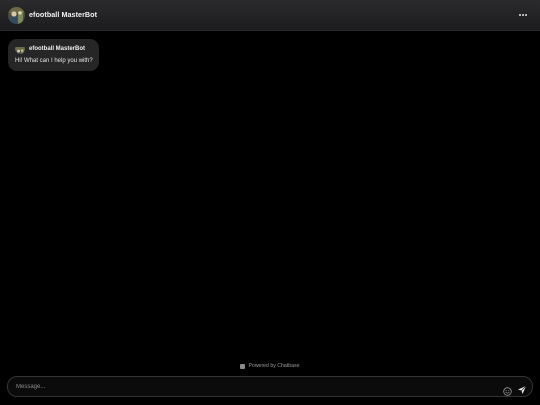 The width and height of the screenshot is (540, 405). What do you see at coordinates (523, 15) in the screenshot?
I see `more-horizontal-icon` at bounding box center [523, 15].